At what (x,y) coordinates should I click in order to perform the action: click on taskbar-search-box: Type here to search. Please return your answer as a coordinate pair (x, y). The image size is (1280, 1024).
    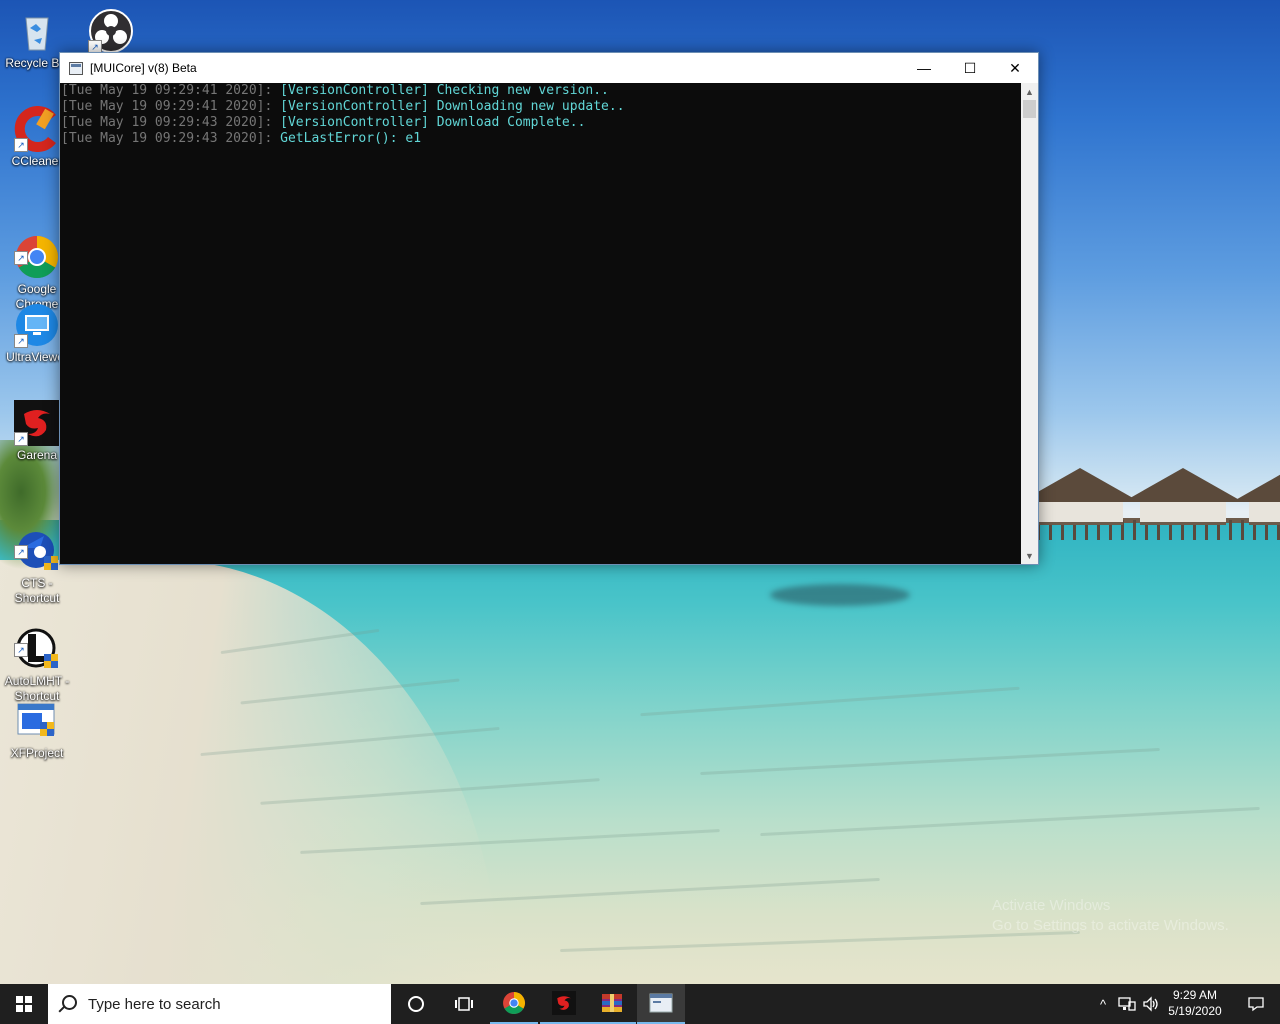
    Looking at the image, I should click on (219, 1004).